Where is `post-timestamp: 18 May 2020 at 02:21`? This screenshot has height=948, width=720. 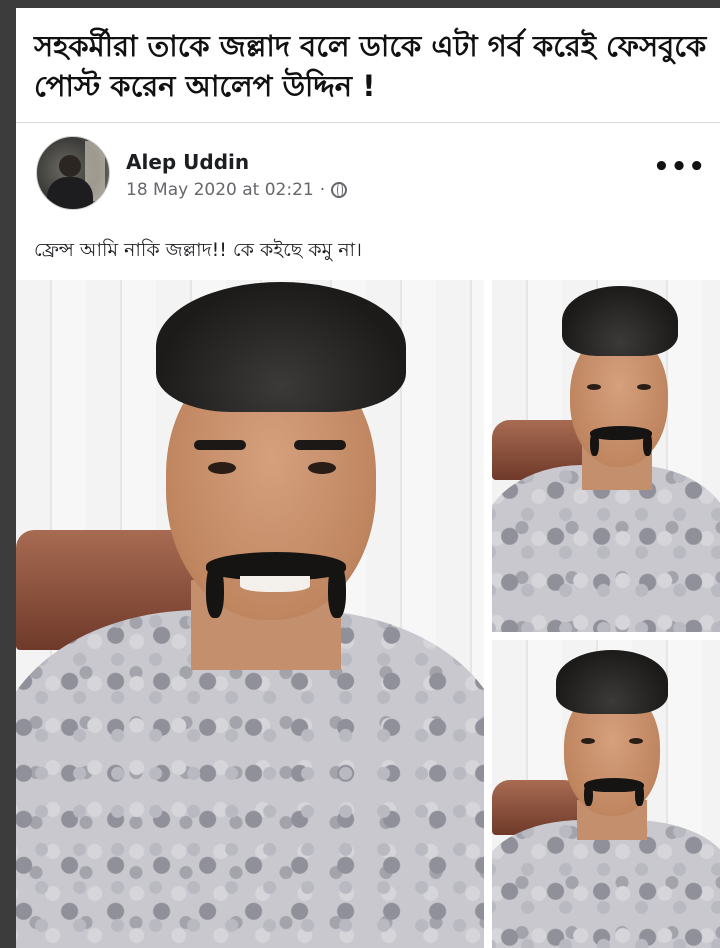 post-timestamp: 18 May 2020 at 02:21 is located at coordinates (220, 190).